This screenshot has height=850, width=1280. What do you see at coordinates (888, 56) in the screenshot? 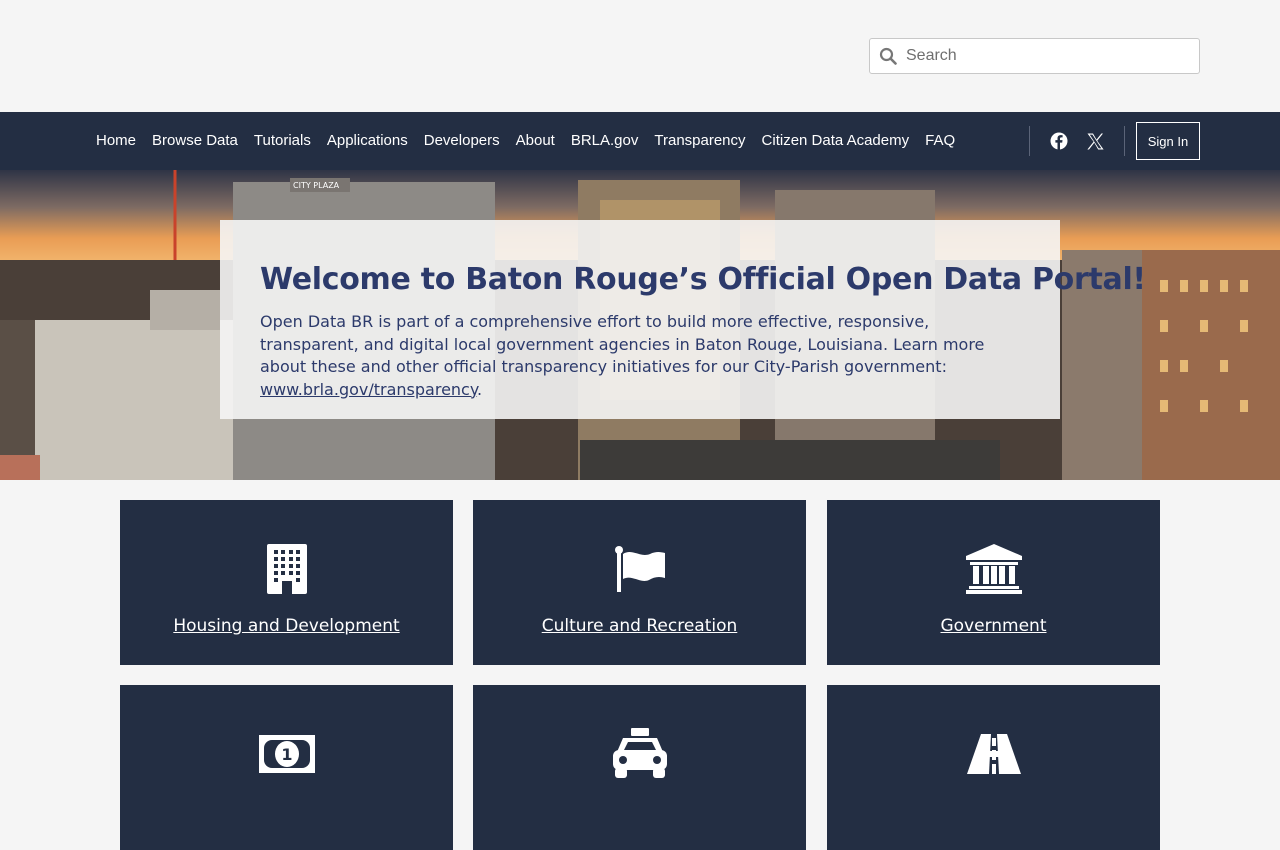
I see `search-icon` at bounding box center [888, 56].